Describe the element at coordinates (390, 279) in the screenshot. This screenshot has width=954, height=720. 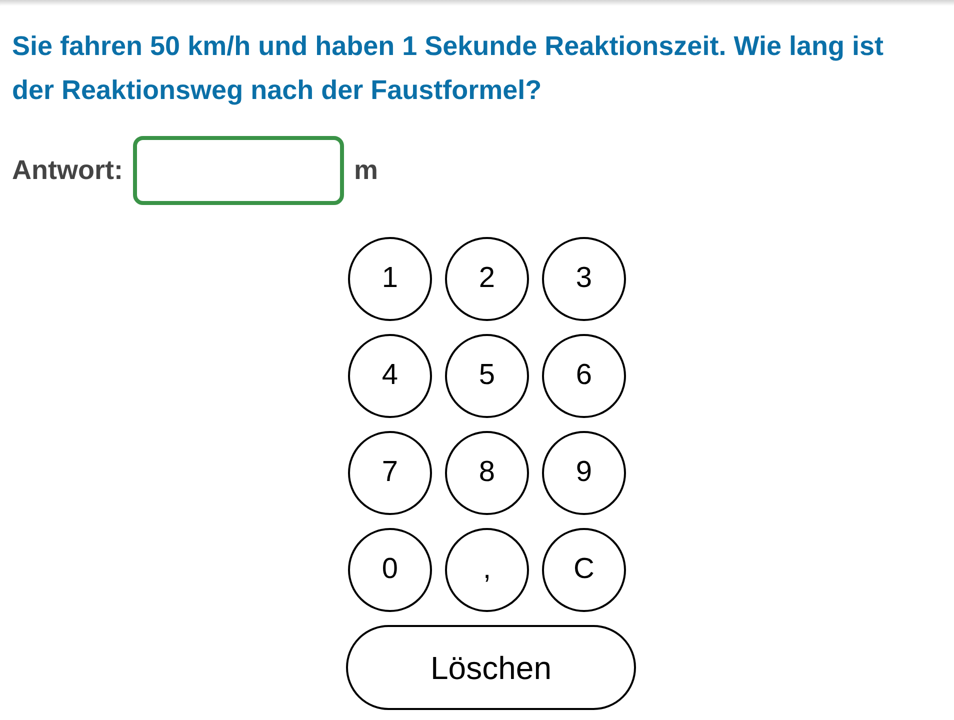
I see `keypad-key: 1` at that location.